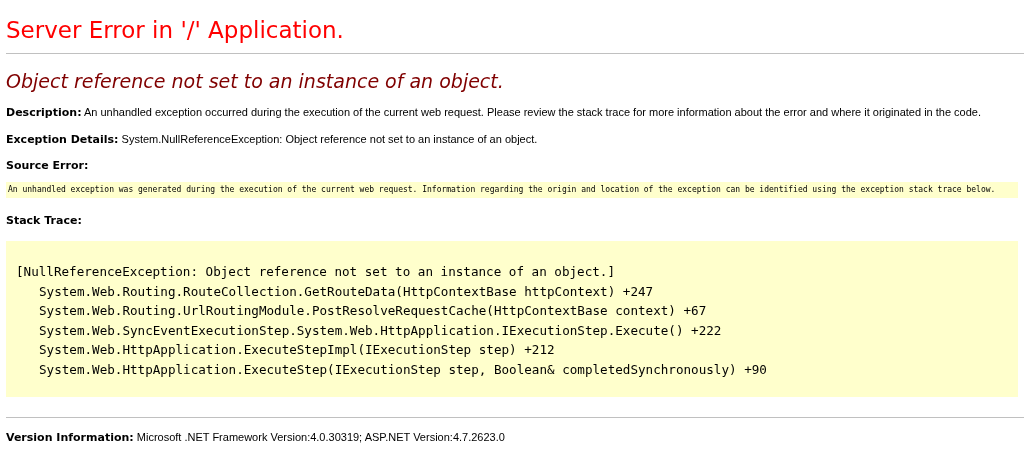  What do you see at coordinates (297, 350) in the screenshot?
I see `stack-trace-line: System.Web.HttpApplication.ExecuteStepImpl(IExecutionStep step) +212` at bounding box center [297, 350].